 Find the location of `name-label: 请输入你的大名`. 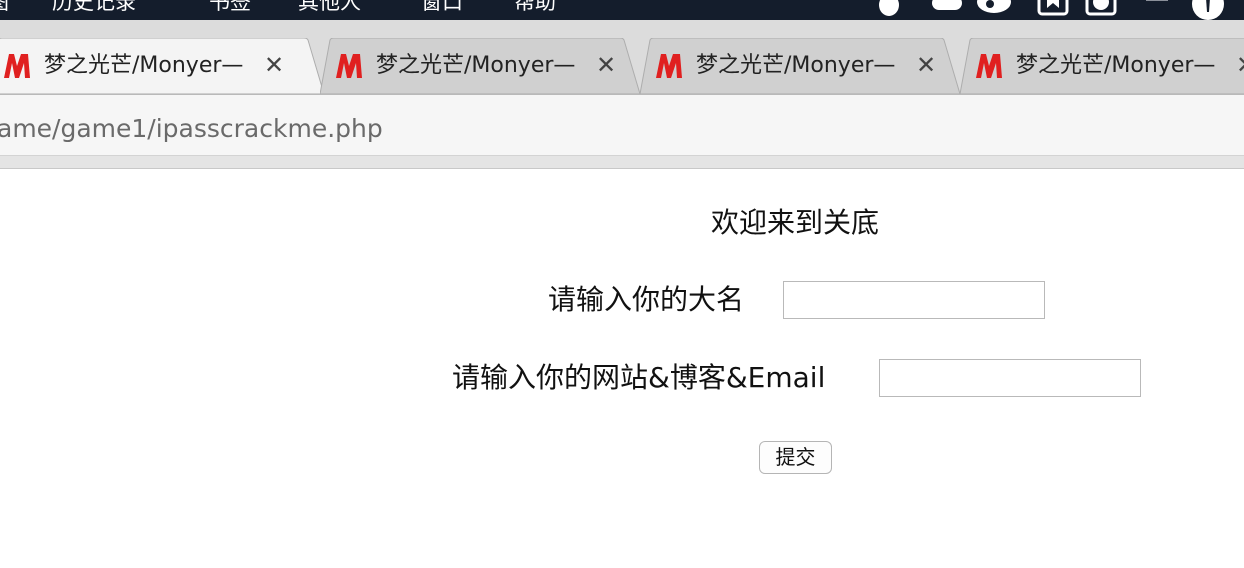

name-label: 请输入你的大名 is located at coordinates (646, 299).